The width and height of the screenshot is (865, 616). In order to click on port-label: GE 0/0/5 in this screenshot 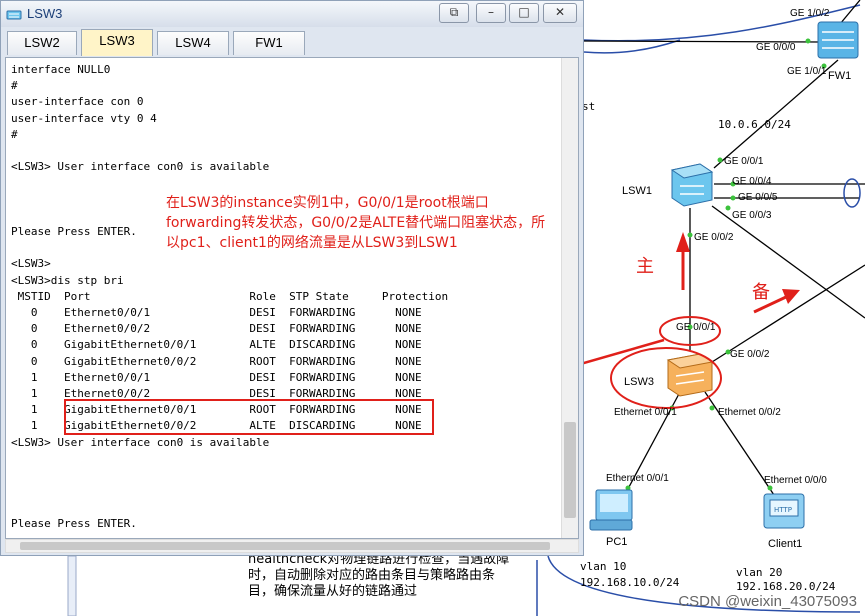, I will do `click(758, 197)`.